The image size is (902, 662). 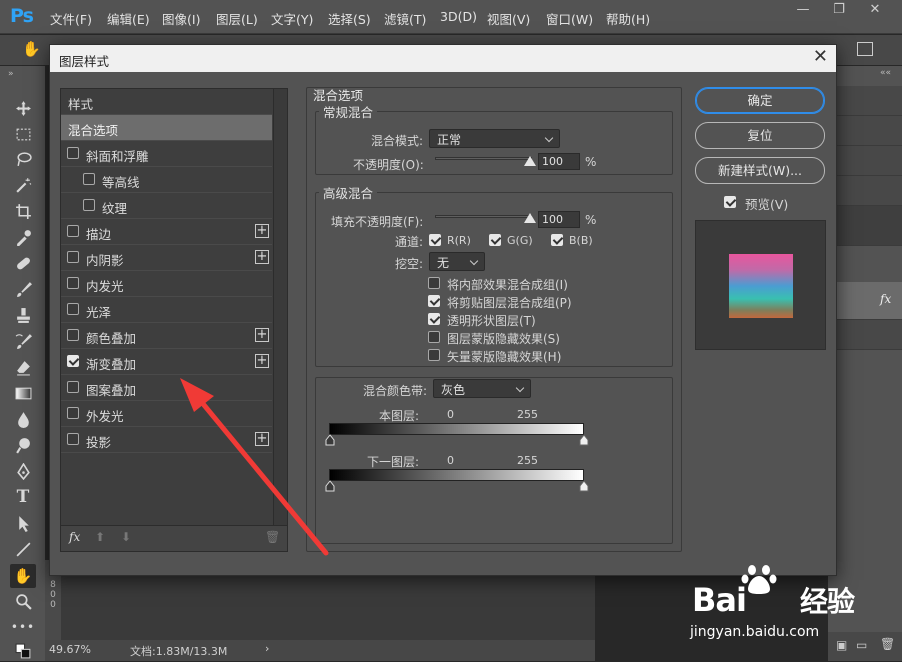 What do you see at coordinates (166, 206) in the screenshot?
I see `style-list-item: 纹理` at bounding box center [166, 206].